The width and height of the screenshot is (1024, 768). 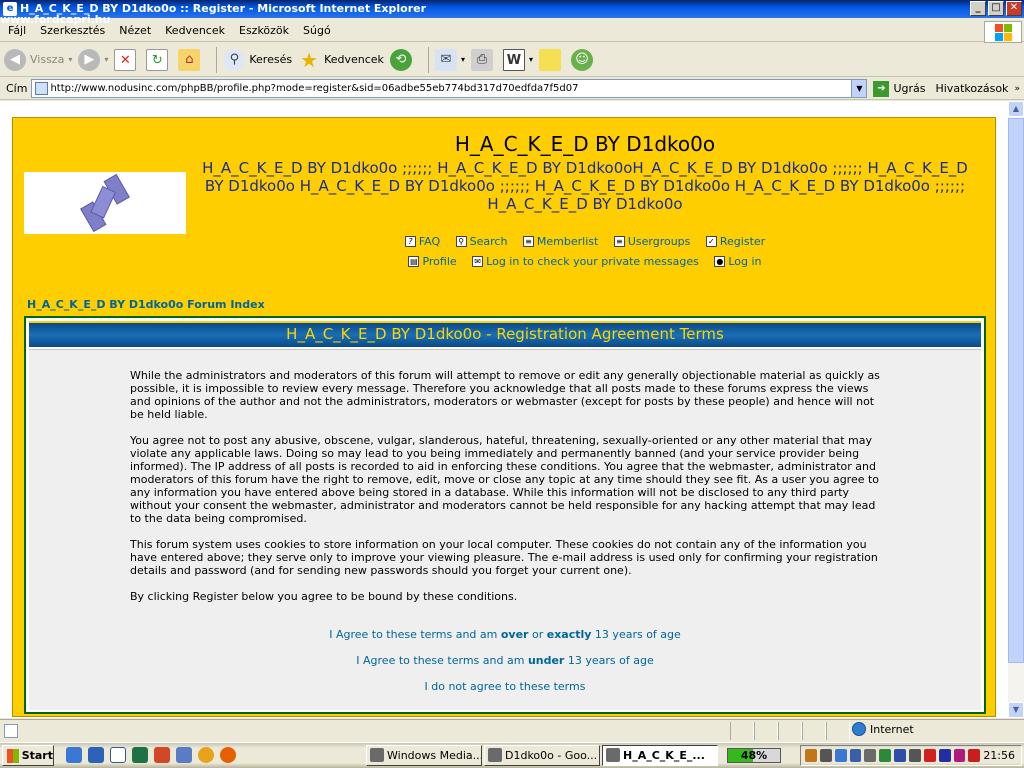 I want to click on quicklaunch-word-icon, so click(x=118, y=755).